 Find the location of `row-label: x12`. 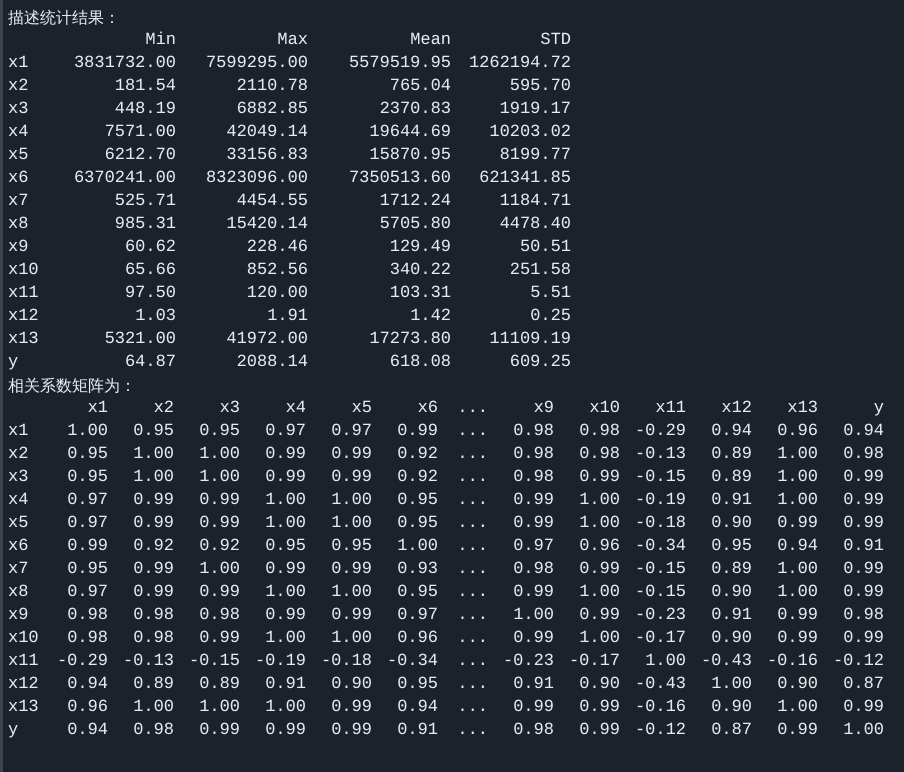

row-label: x12 is located at coordinates (24, 317).